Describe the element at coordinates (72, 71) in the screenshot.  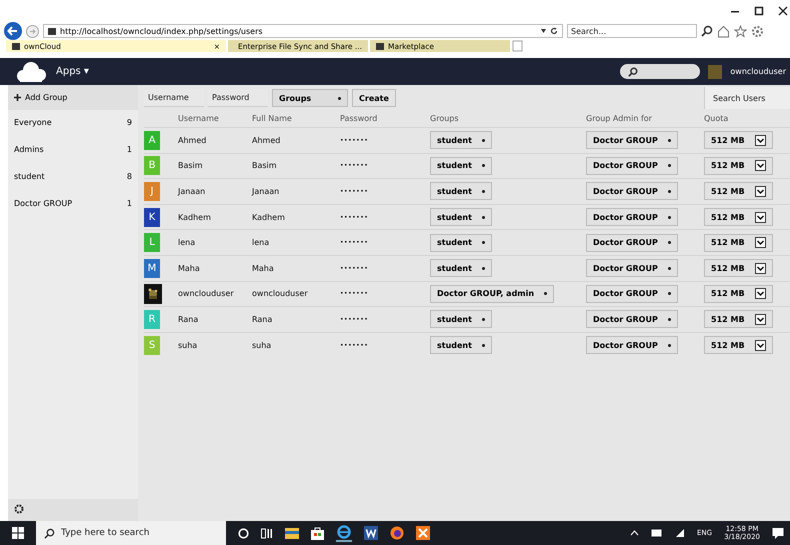
I see `apps-menu: Apps ▾` at that location.